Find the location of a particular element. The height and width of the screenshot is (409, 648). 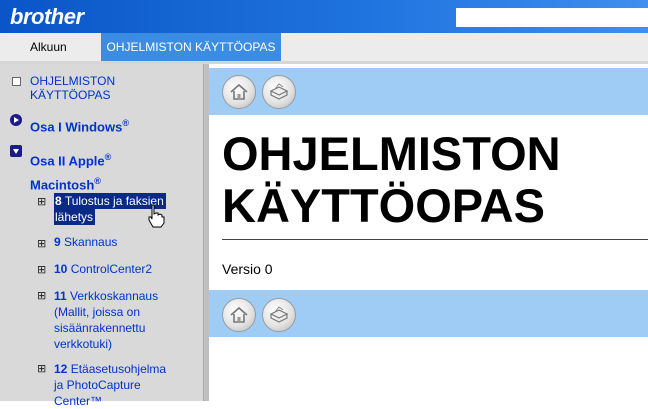

item-label: Verkkoskannaus is located at coordinates (114, 296).